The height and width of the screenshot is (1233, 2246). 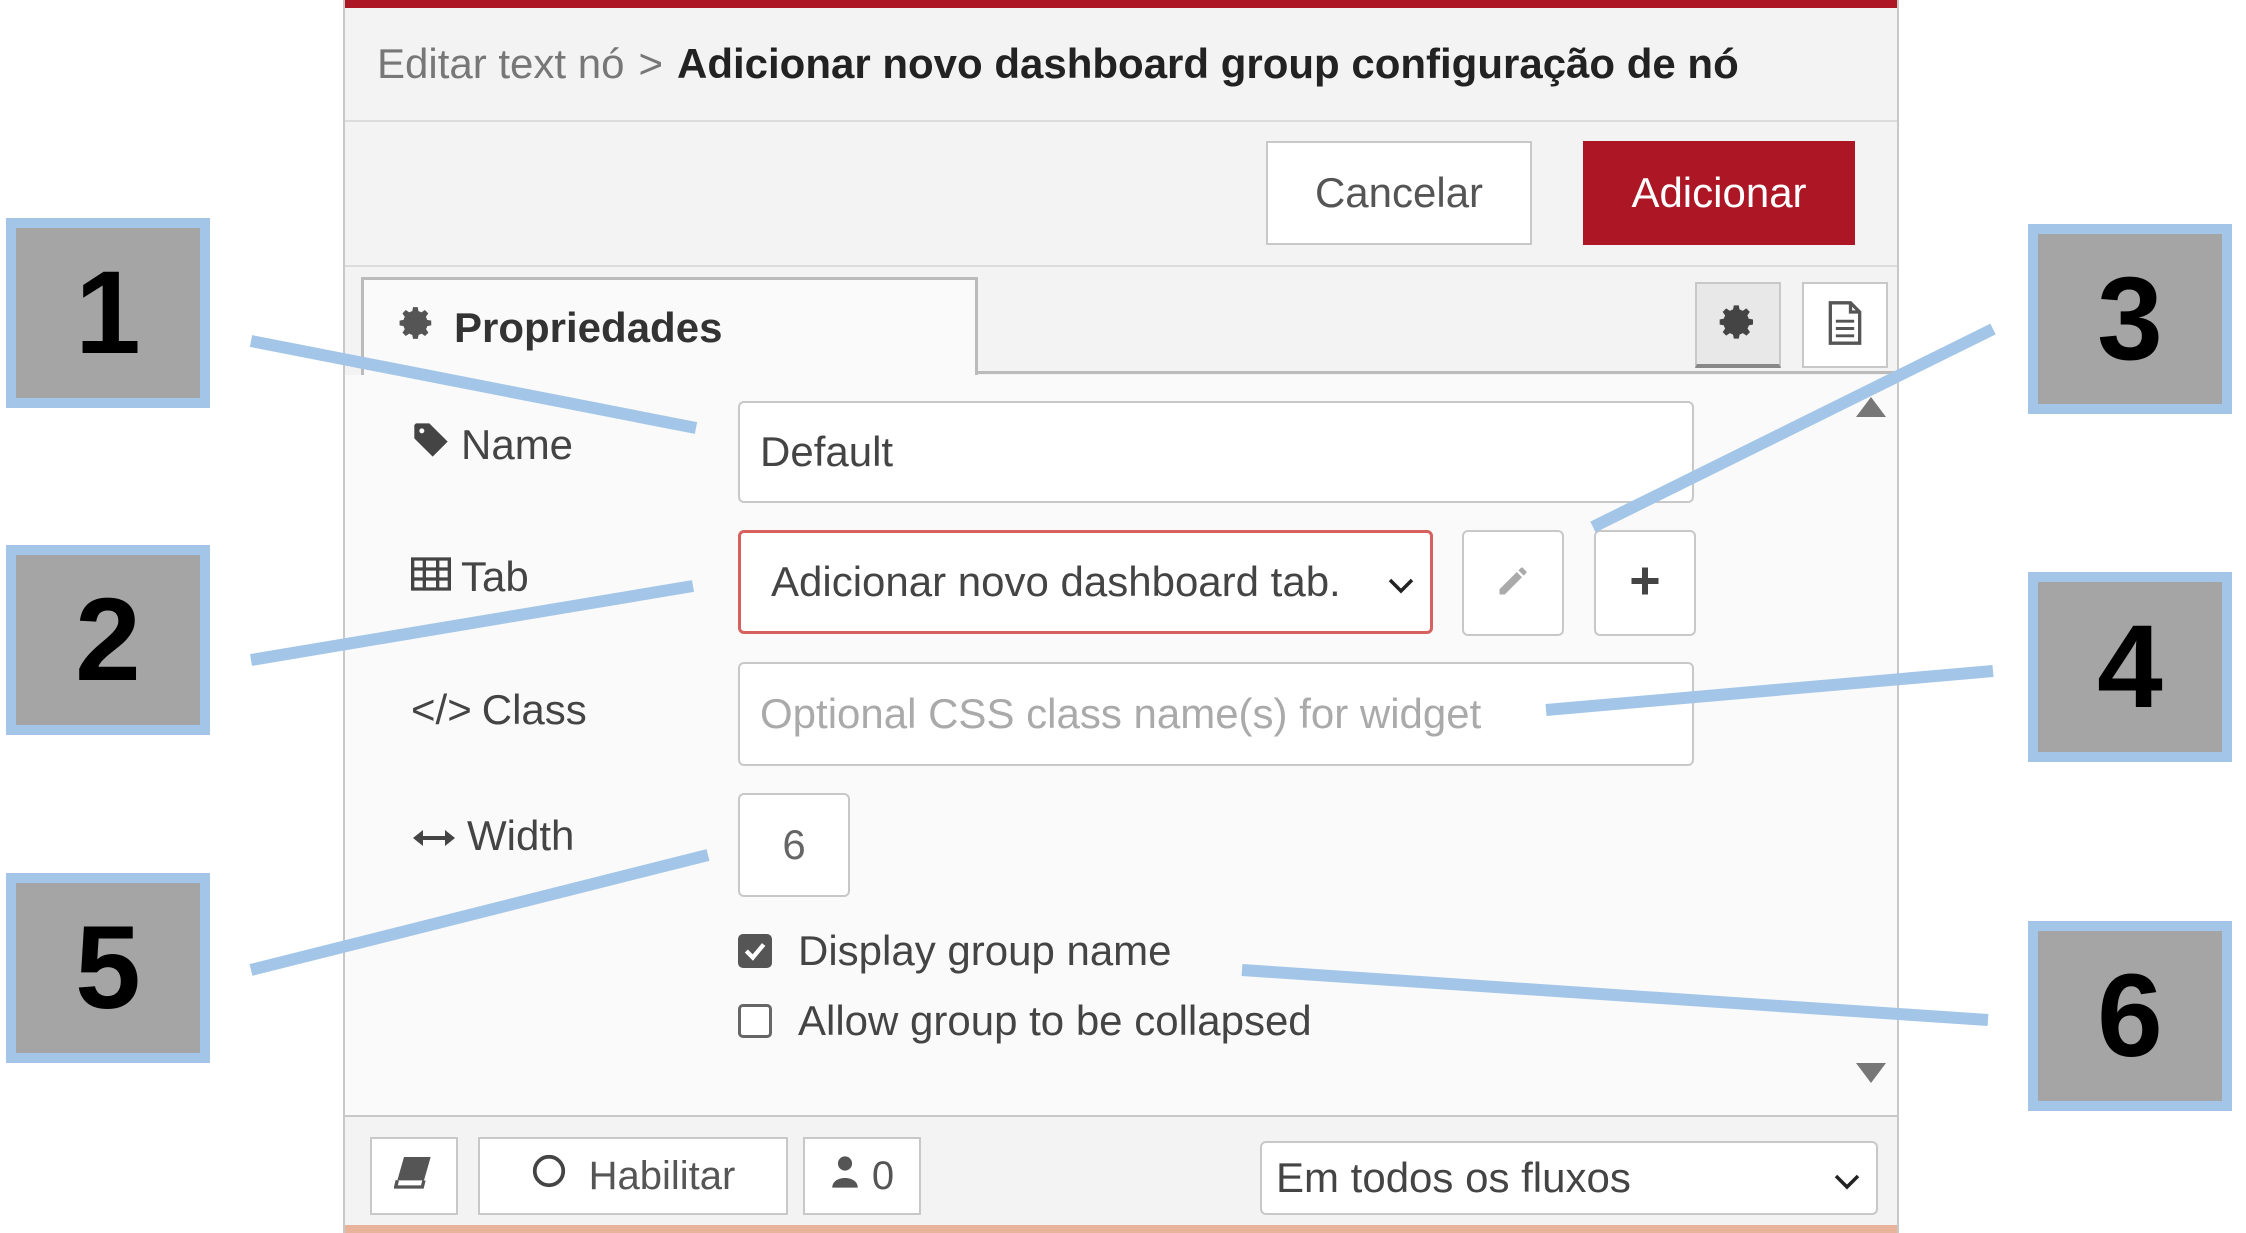 I want to click on enable-toggle-button: Habilitar, so click(x=633, y=1176).